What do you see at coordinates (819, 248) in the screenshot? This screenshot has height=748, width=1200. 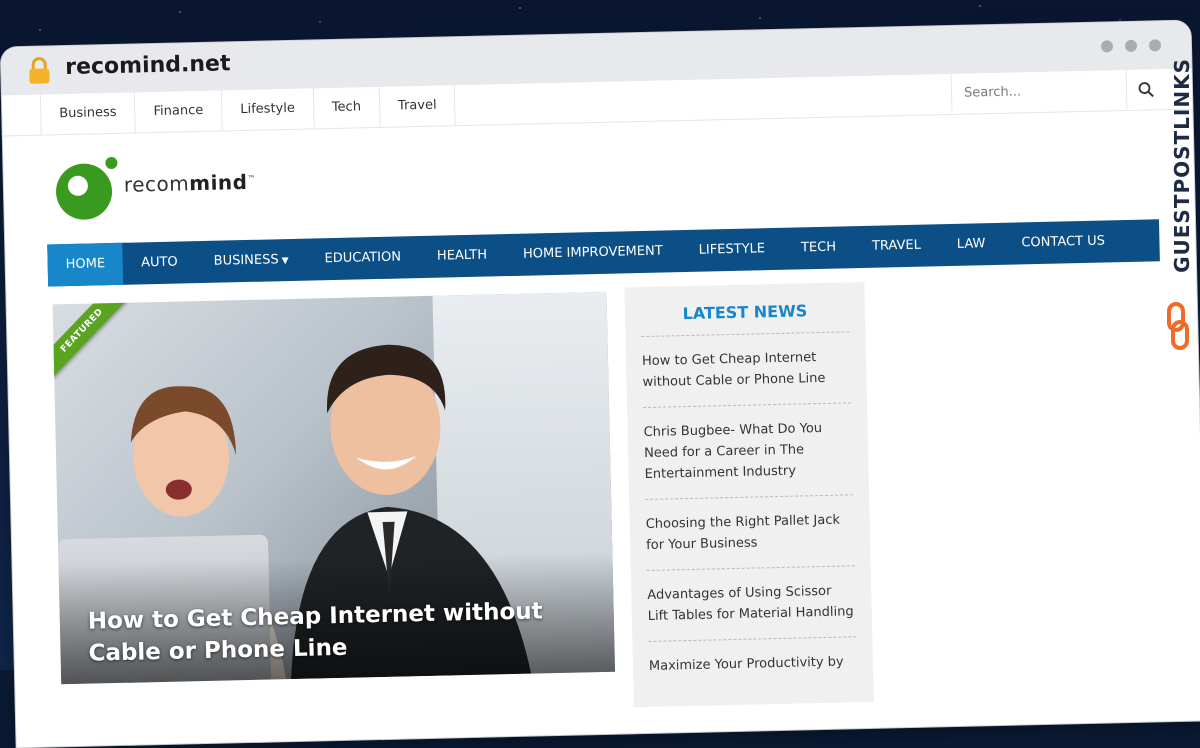 I see `main-nav-item-tech: TECH` at bounding box center [819, 248].